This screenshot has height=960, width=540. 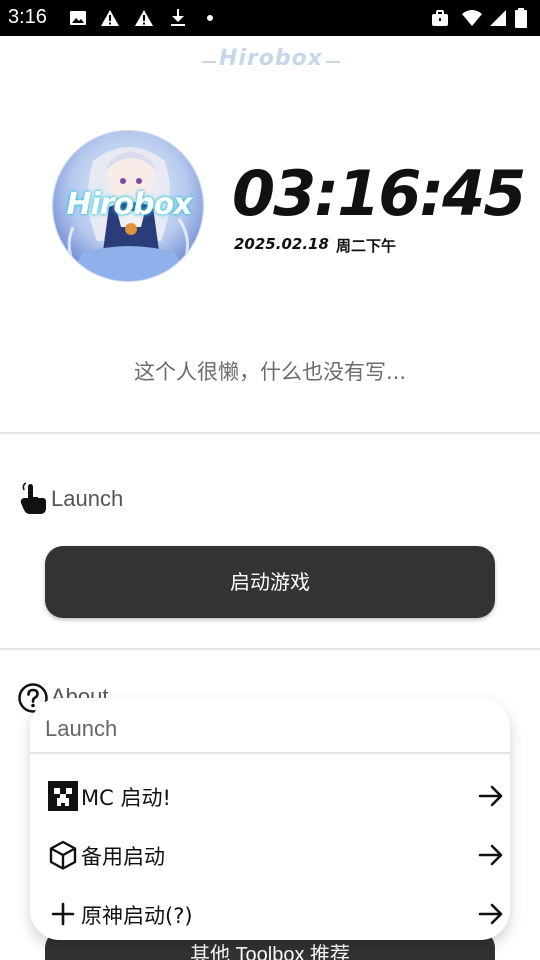 I want to click on app-logo: Hirobox, so click(x=271, y=61).